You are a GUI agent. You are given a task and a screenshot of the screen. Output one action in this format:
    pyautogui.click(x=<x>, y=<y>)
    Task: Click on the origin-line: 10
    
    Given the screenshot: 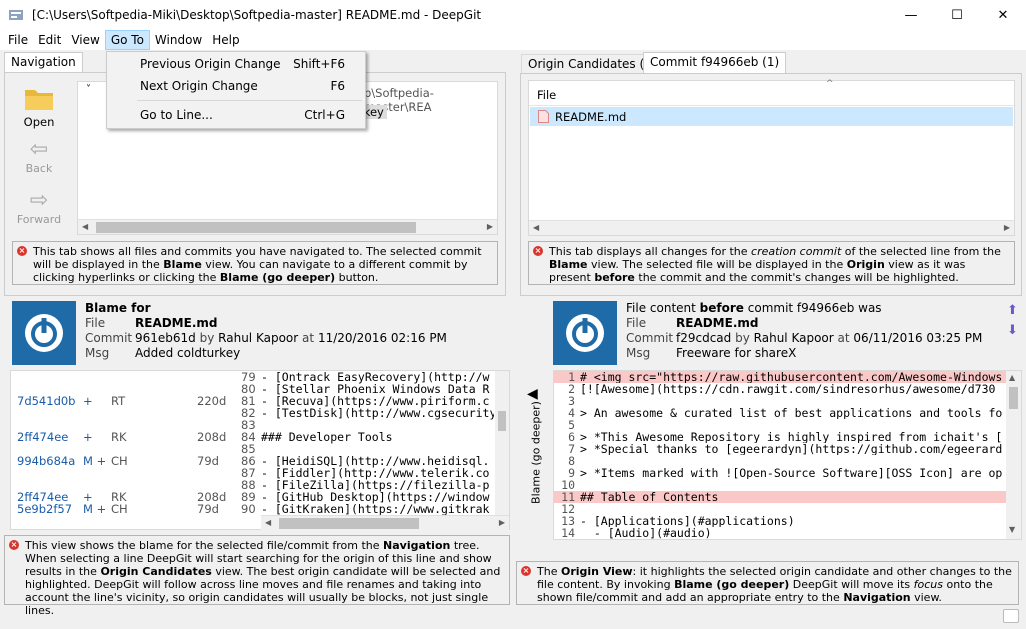 What is the action you would take?
    pyautogui.click(x=780, y=485)
    